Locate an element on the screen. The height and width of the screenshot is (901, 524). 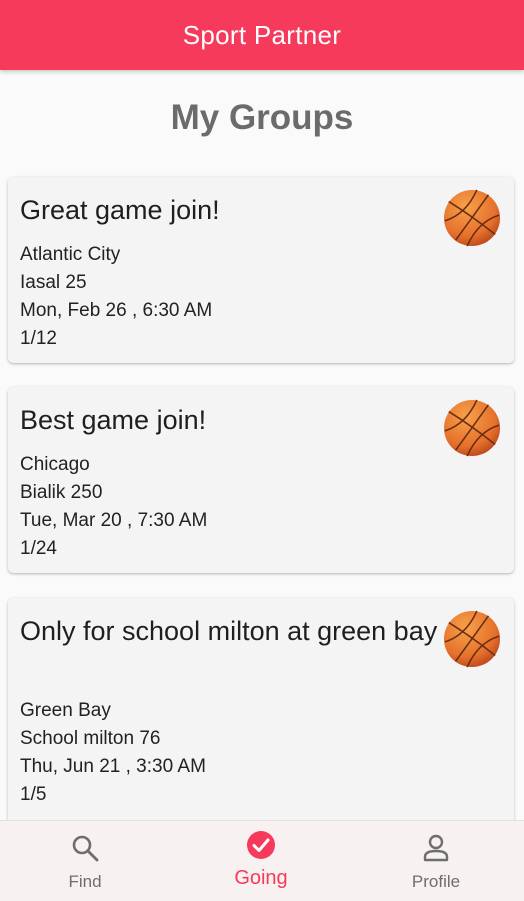
nav-item-profile: Profile is located at coordinates (436, 861).